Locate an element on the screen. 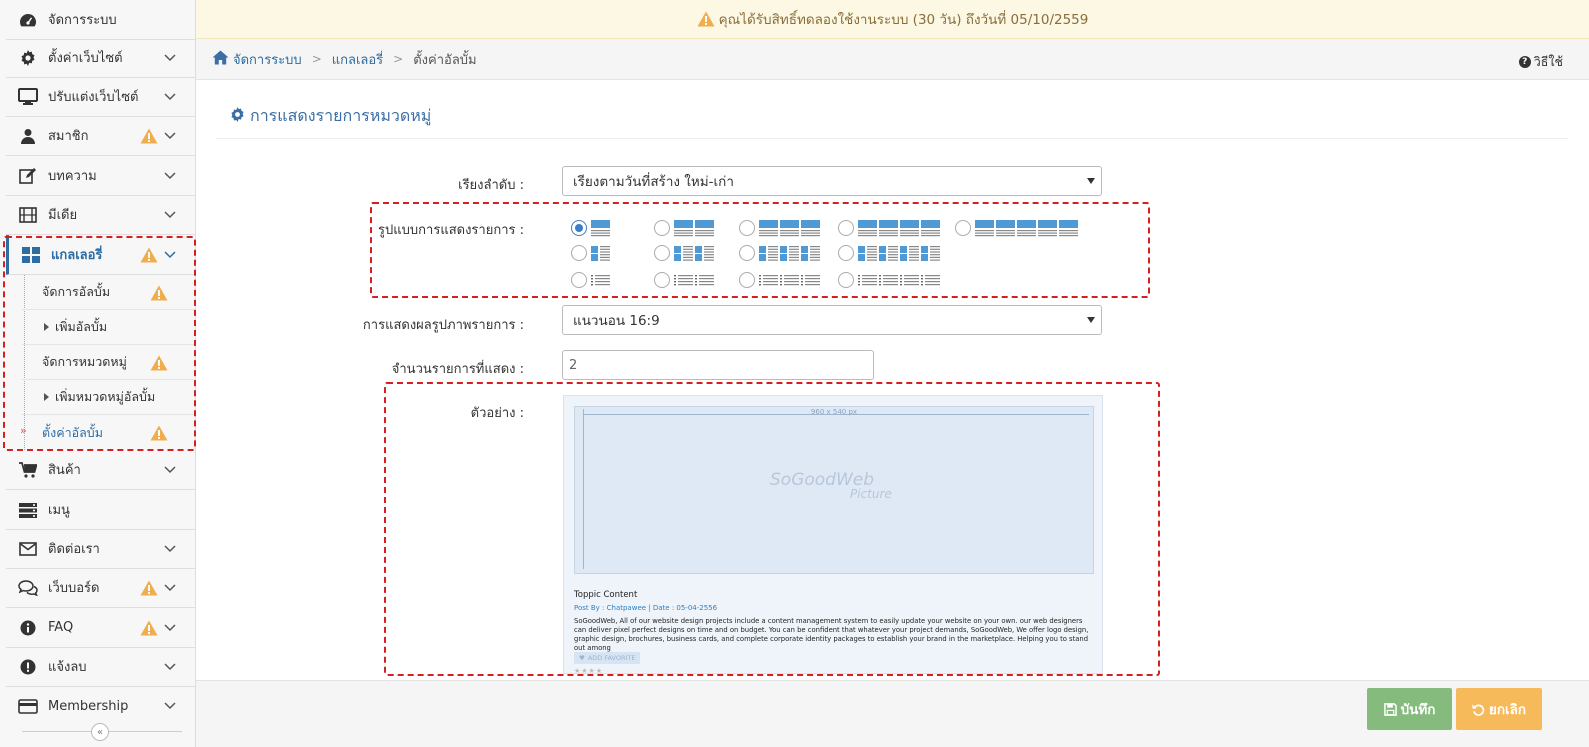 The height and width of the screenshot is (747, 1589). comments-icon is located at coordinates (28, 588).